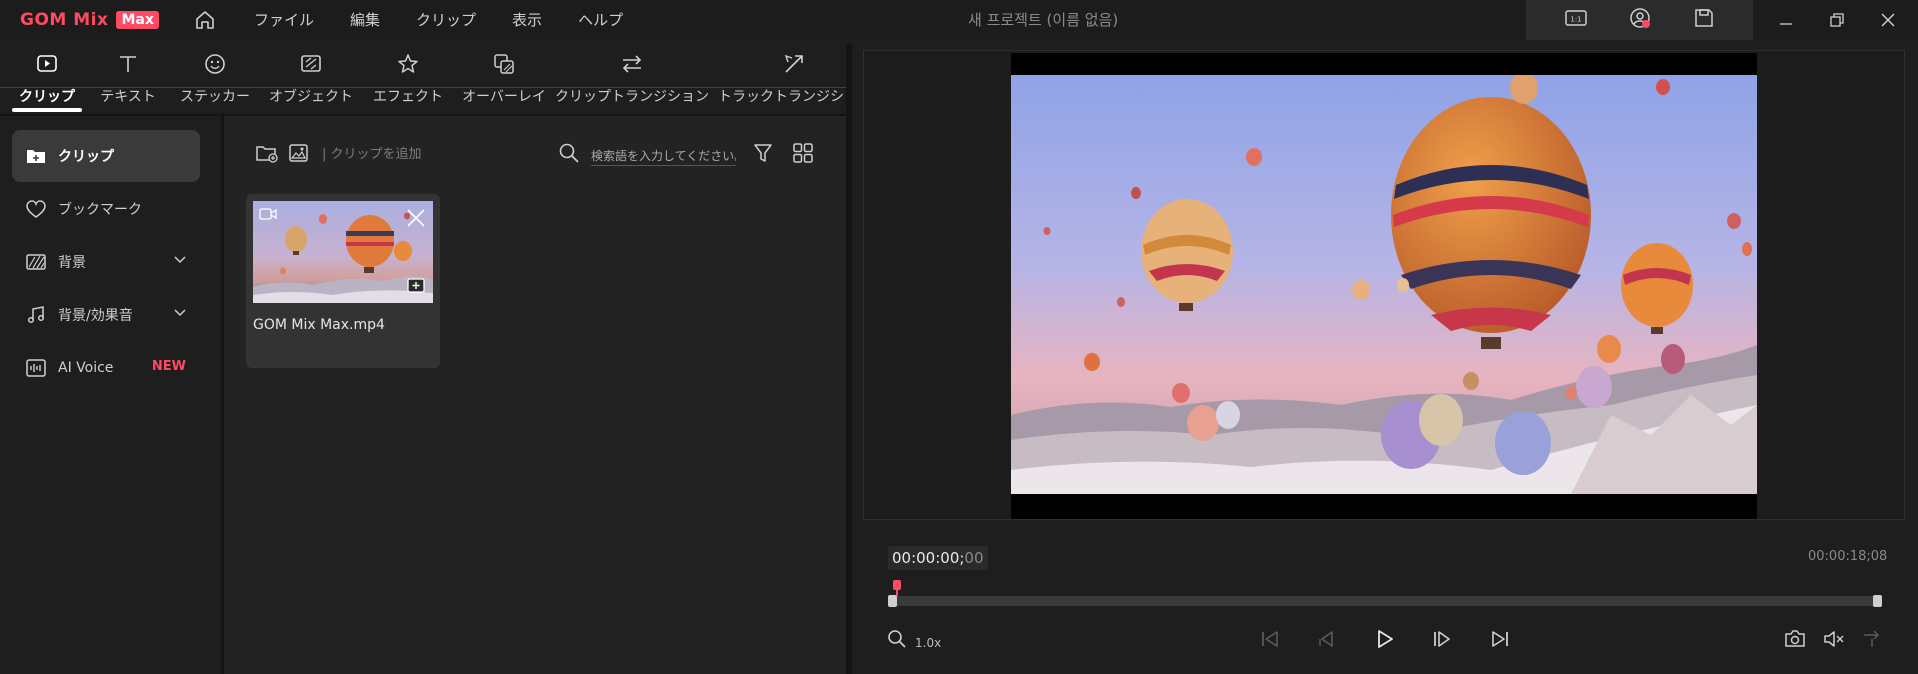 The image size is (1918, 674). I want to click on home-button, so click(205, 20).